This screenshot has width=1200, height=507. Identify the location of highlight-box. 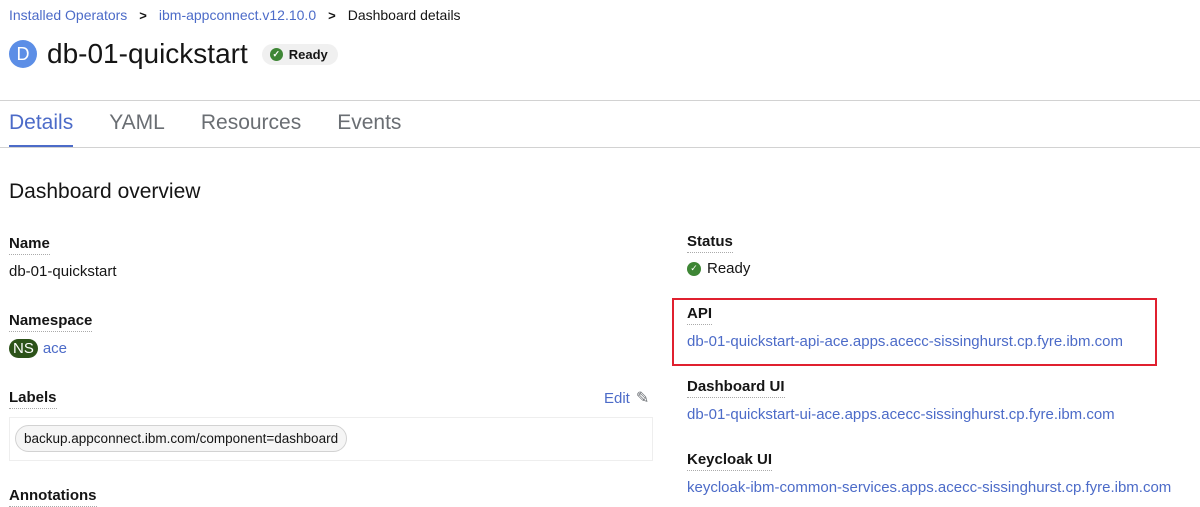
(914, 332).